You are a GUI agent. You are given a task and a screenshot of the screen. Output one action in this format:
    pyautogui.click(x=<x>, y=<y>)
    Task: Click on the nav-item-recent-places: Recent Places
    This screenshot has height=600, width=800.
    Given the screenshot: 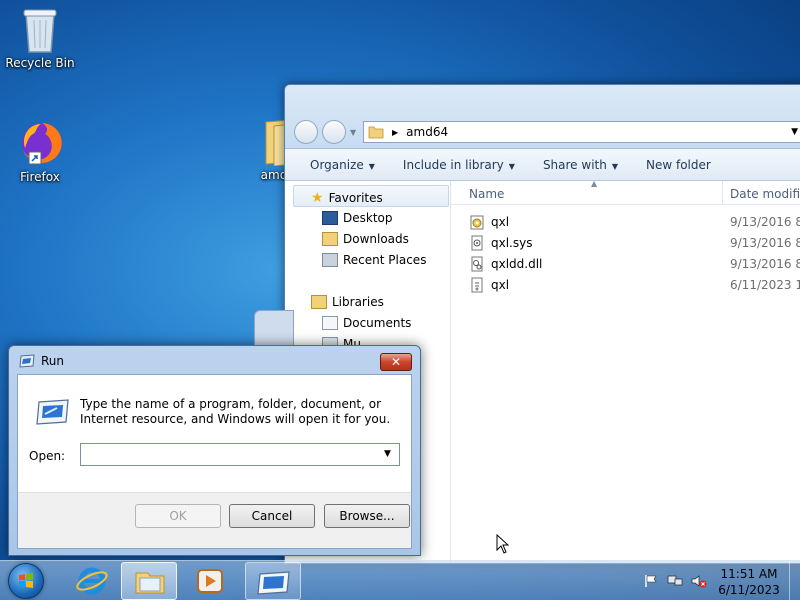 What is the action you would take?
    pyautogui.click(x=374, y=260)
    